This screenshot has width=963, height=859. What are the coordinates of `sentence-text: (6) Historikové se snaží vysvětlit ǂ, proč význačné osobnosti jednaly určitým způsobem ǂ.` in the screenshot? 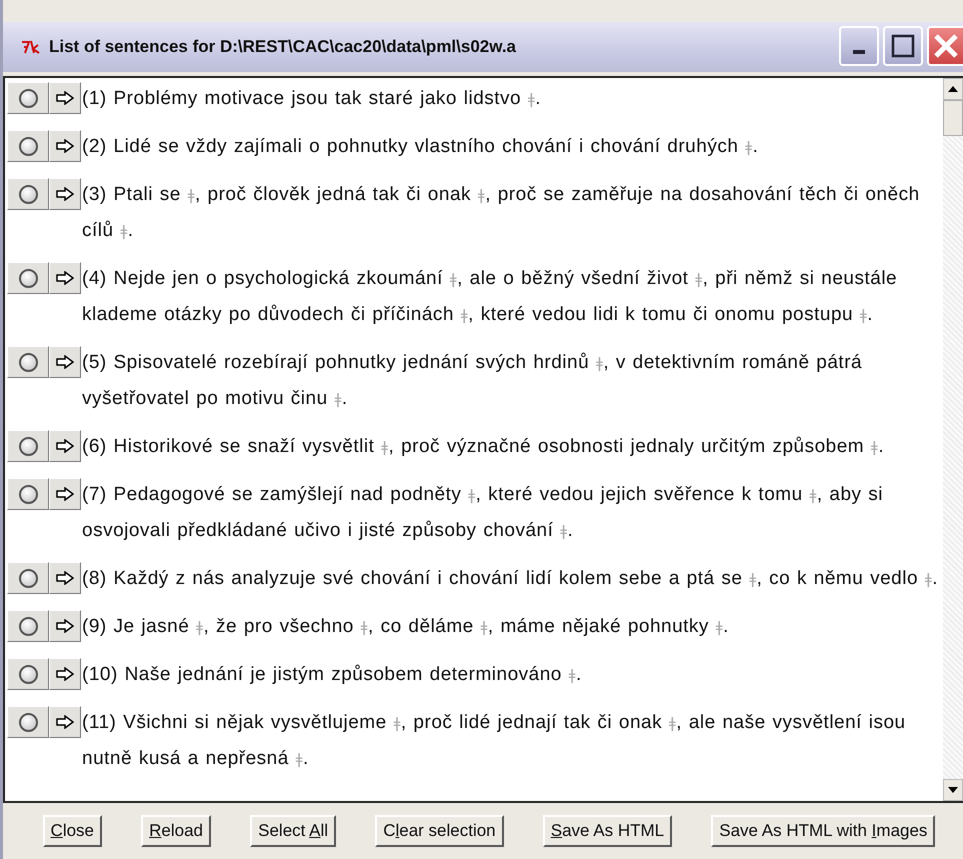 It's located at (483, 447).